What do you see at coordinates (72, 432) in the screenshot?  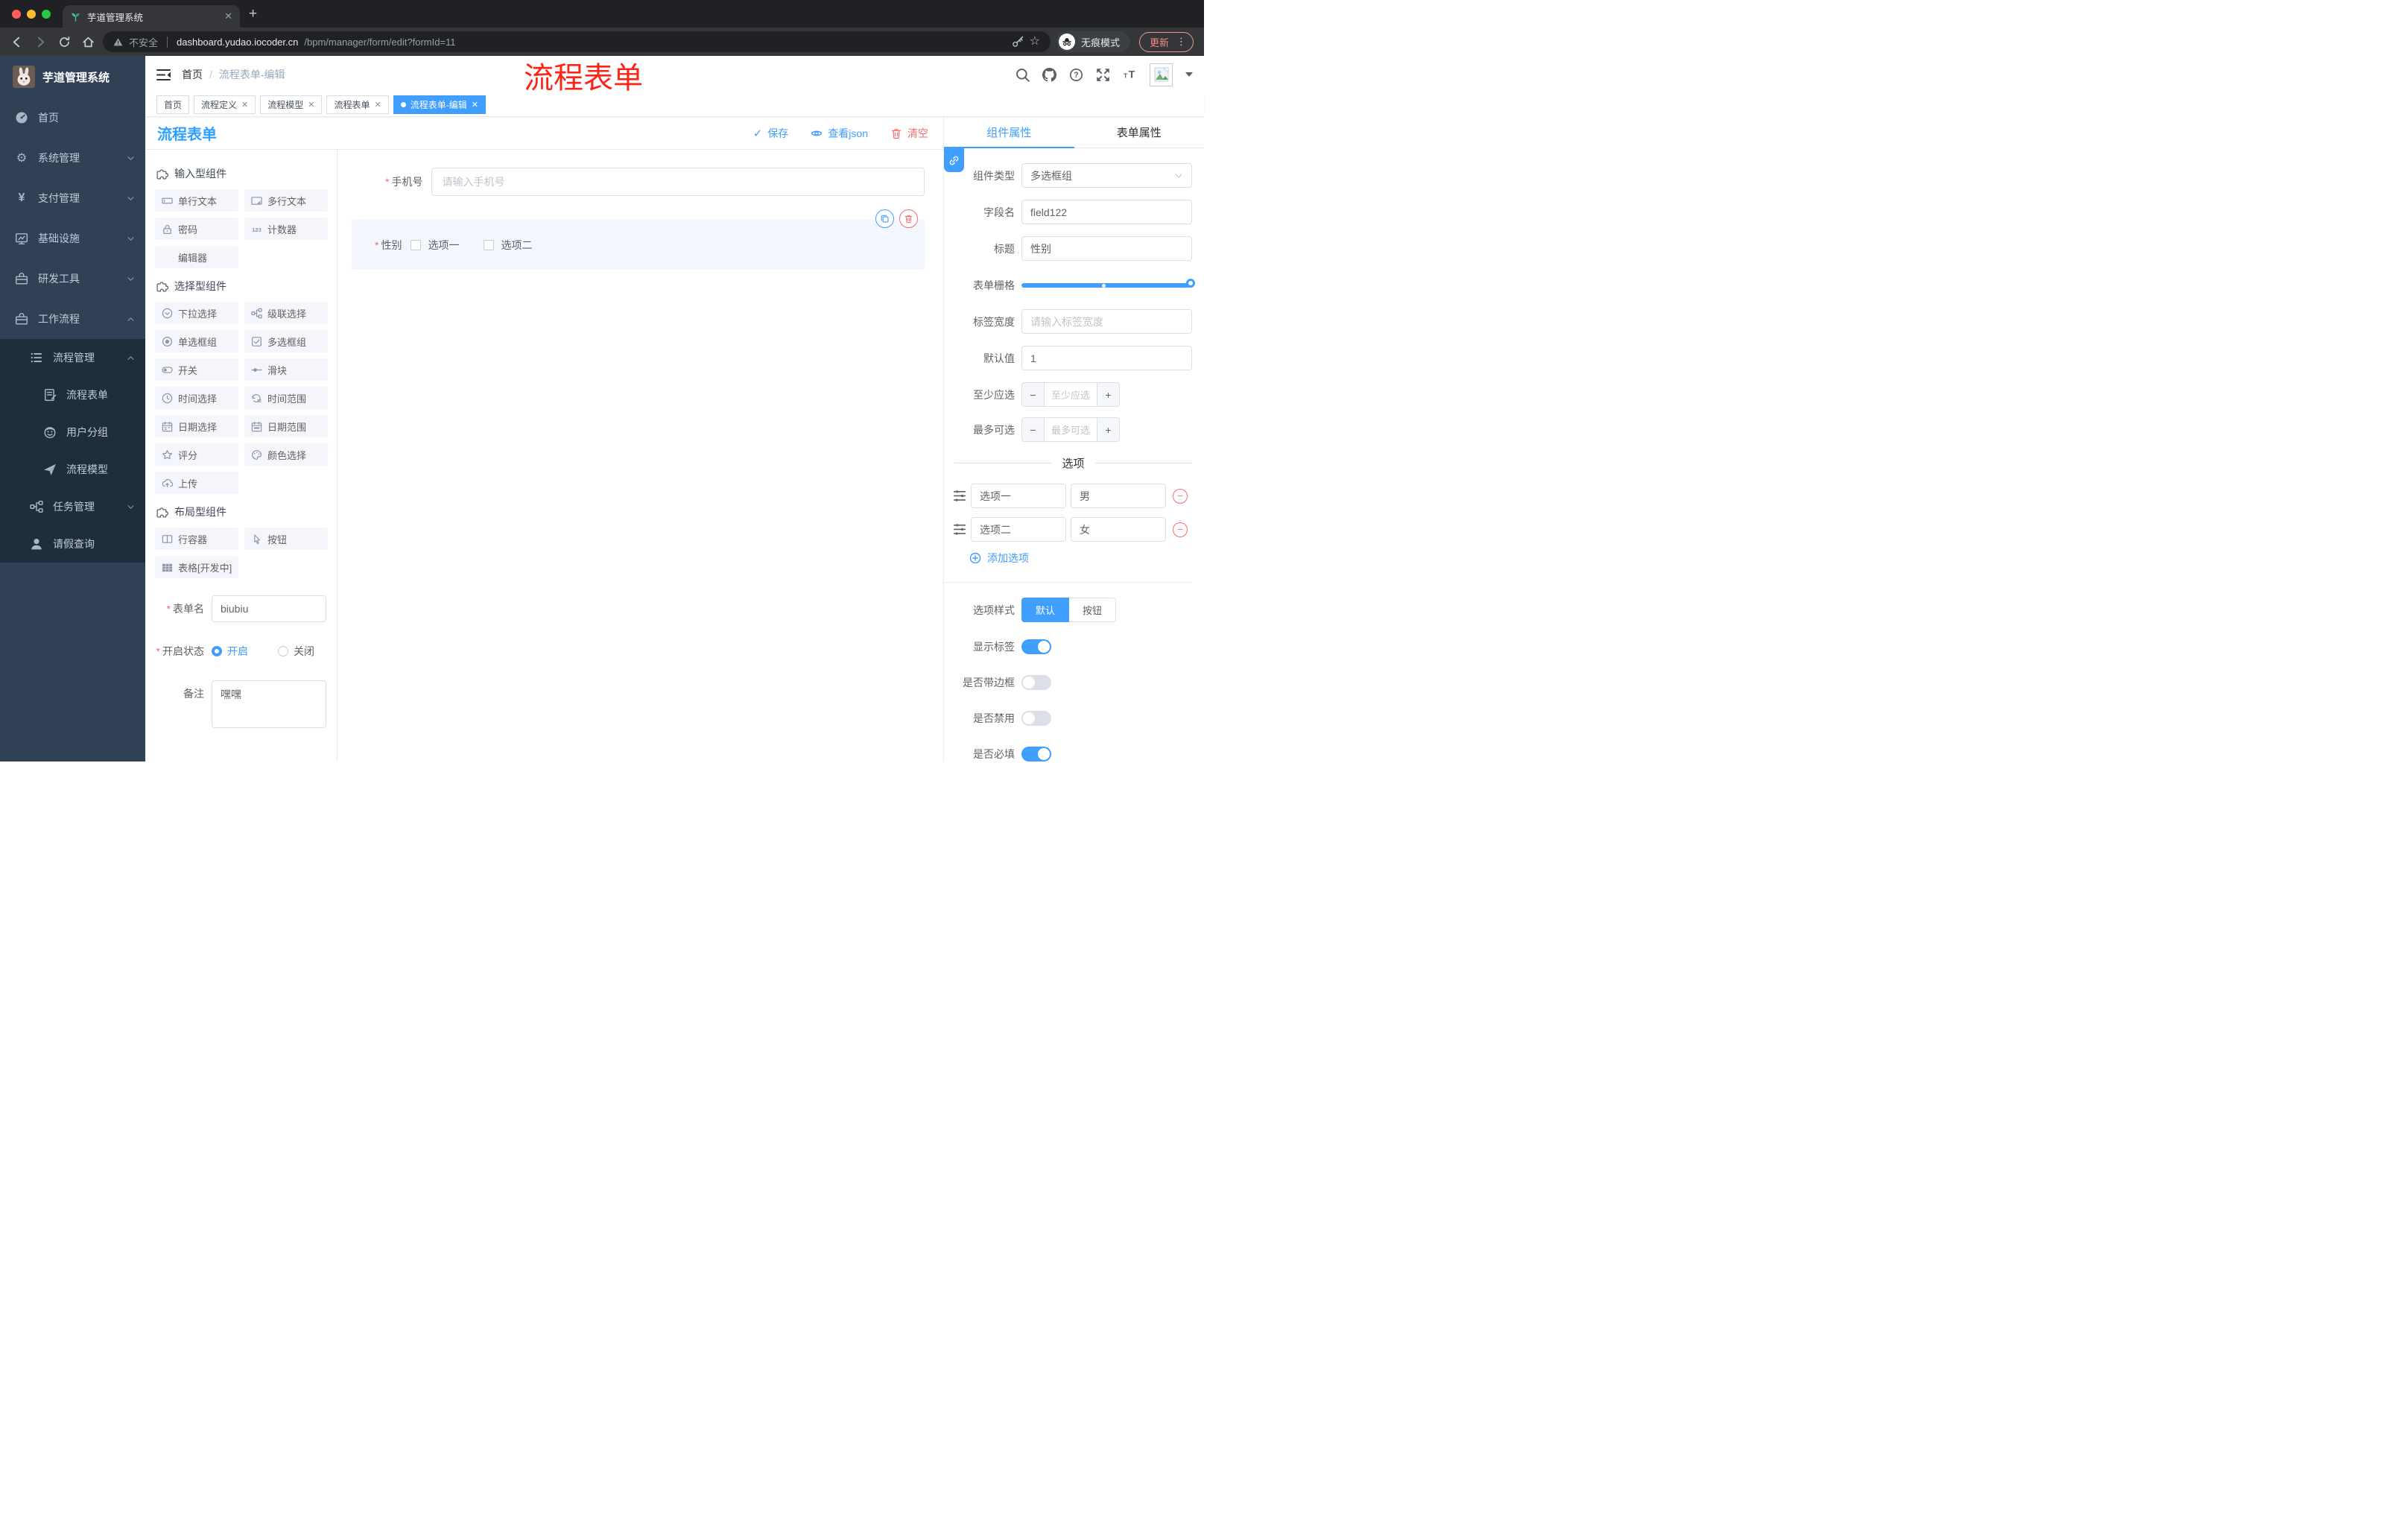 I see `sidebar-item-user-group: 用户分组` at bounding box center [72, 432].